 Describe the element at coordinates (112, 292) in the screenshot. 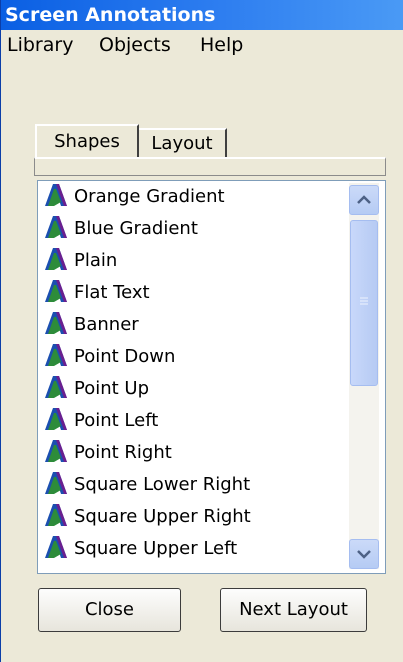

I see `list-item-label: Flat Text` at that location.